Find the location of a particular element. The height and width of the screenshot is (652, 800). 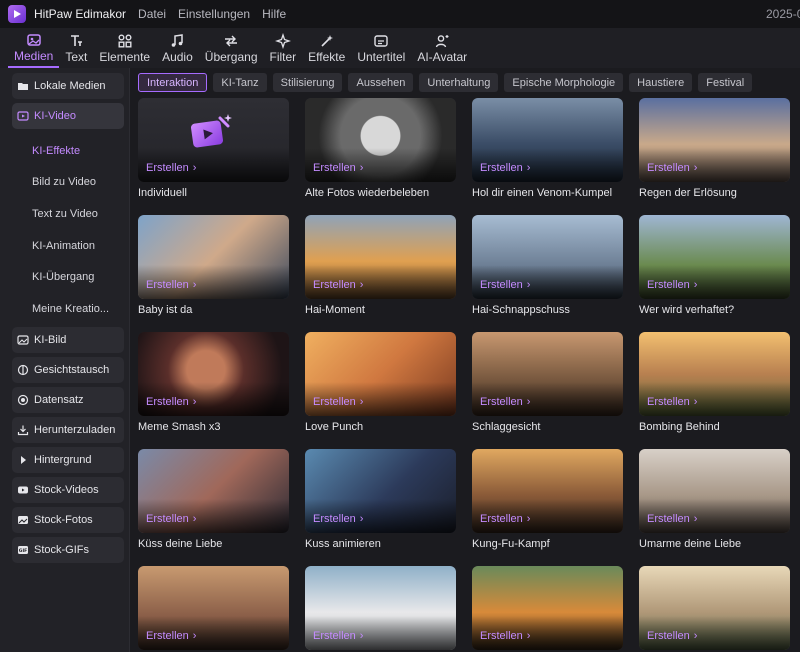

effect-card: Erstellen › Küss deine Liebe is located at coordinates (213, 499).